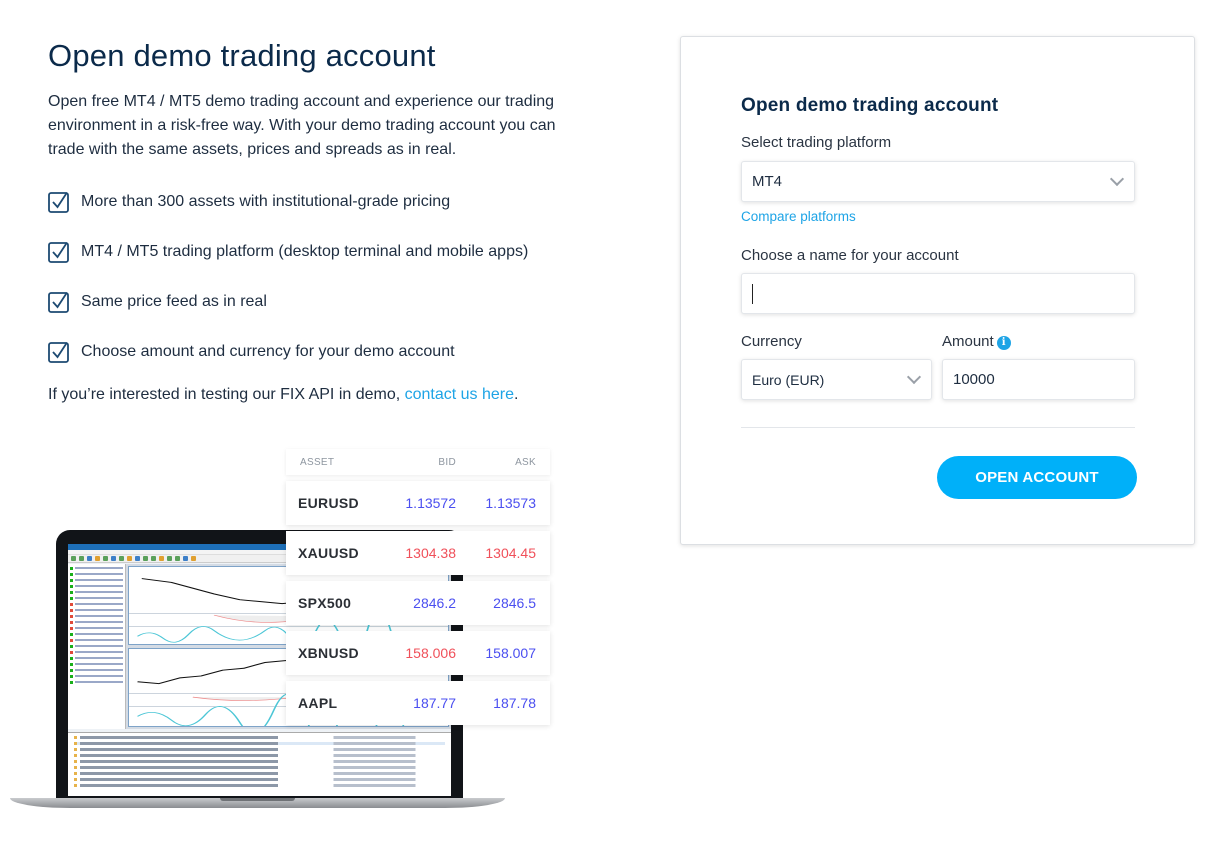 The width and height of the screenshot is (1221, 860). Describe the element at coordinates (459, 394) in the screenshot. I see `contact-us-link: contact us here` at that location.